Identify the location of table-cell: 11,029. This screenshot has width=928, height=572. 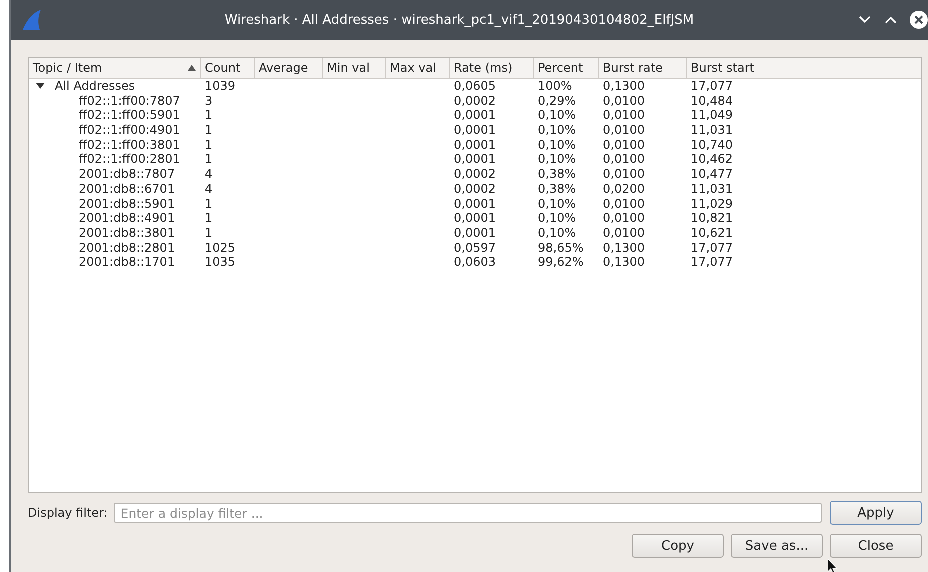
(712, 203).